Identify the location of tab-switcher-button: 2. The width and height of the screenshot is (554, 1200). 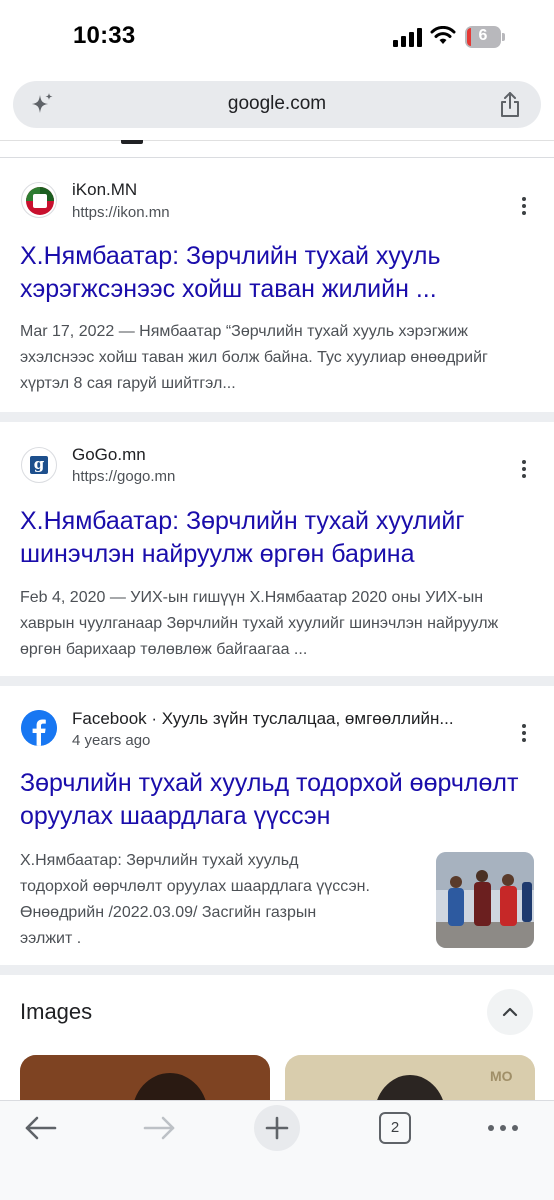
(395, 1128).